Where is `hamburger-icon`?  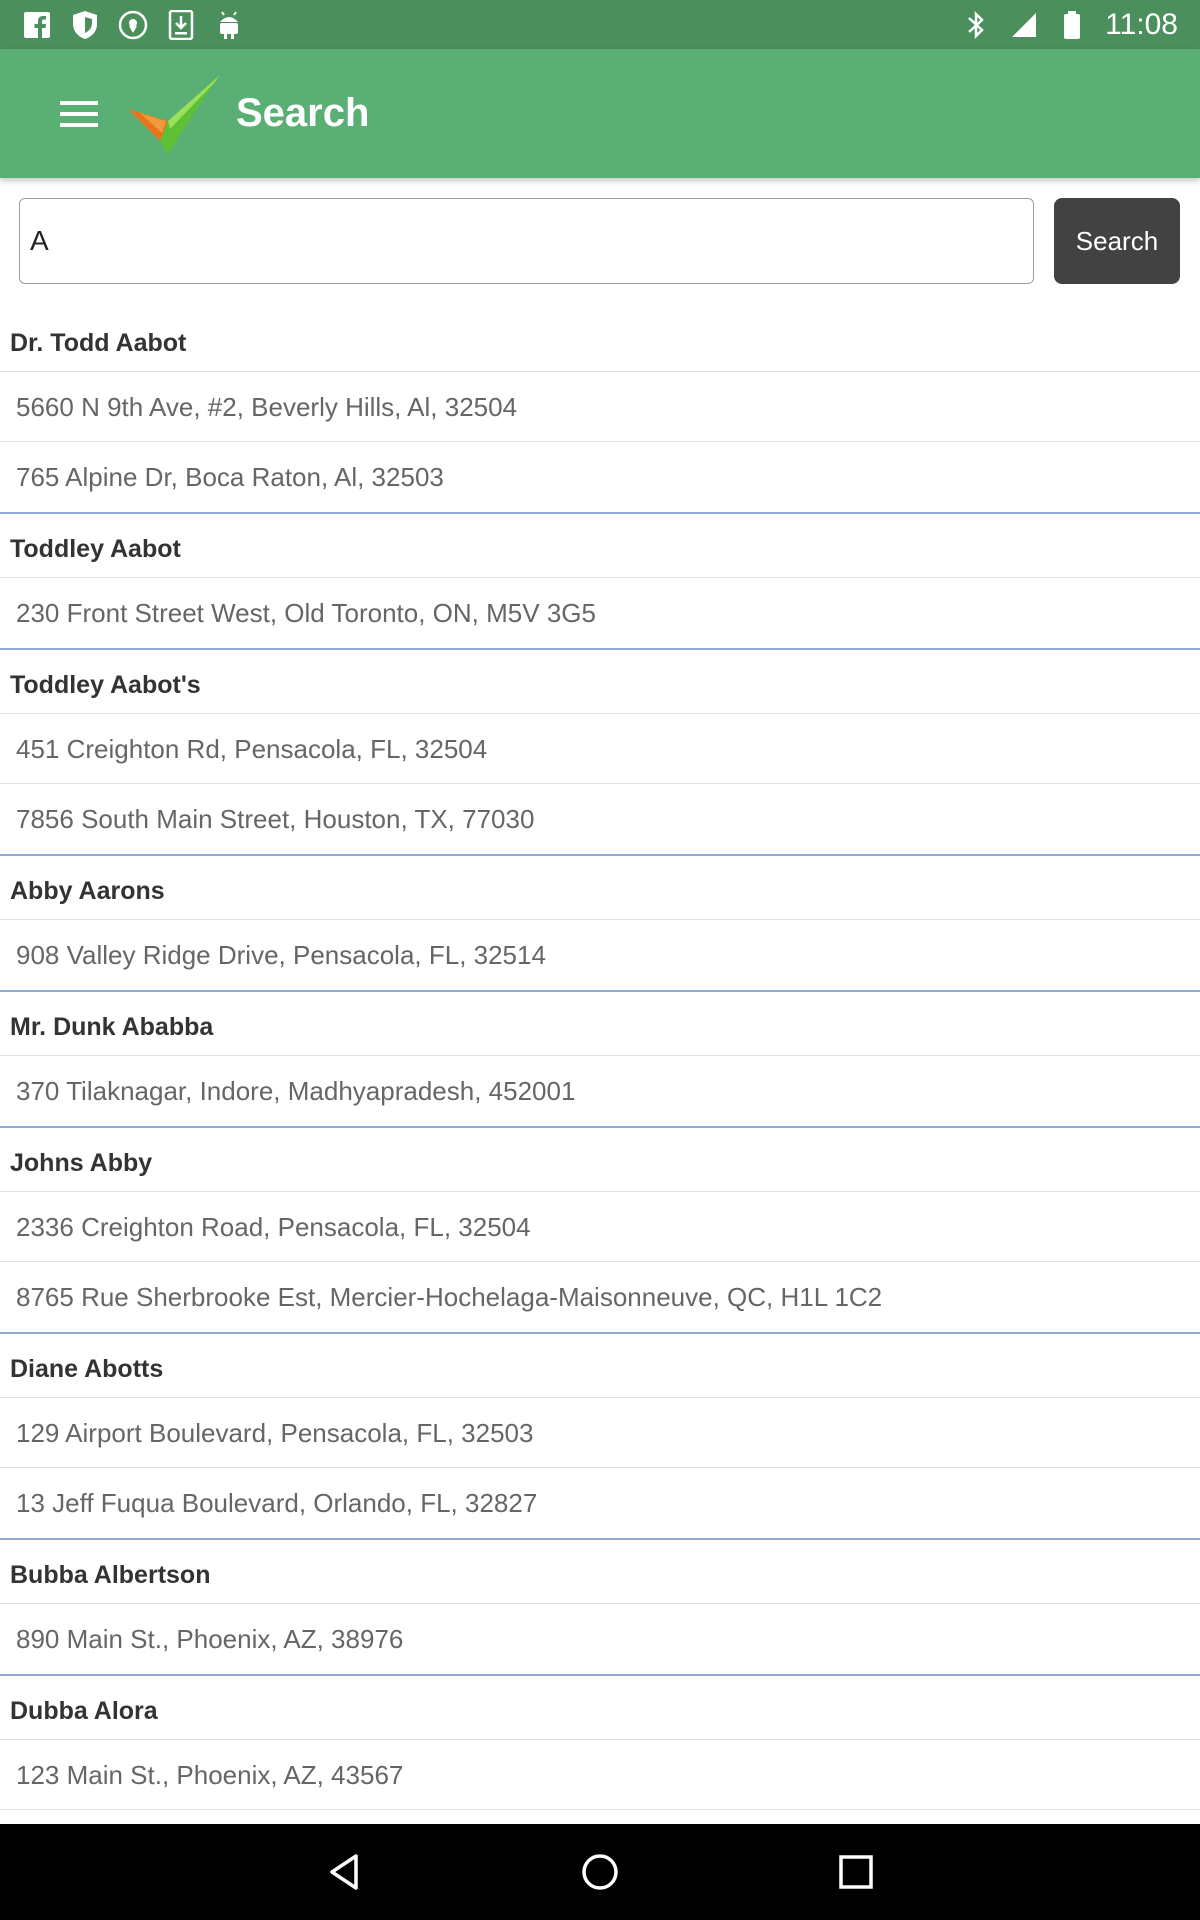
hamburger-icon is located at coordinates (79, 113).